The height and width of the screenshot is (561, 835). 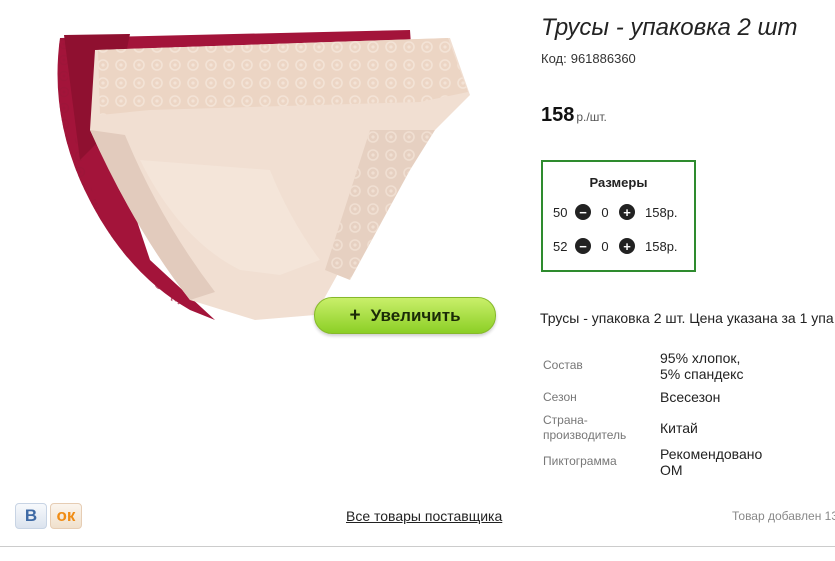 I want to click on sizes-heading: Размеры, so click(x=618, y=182).